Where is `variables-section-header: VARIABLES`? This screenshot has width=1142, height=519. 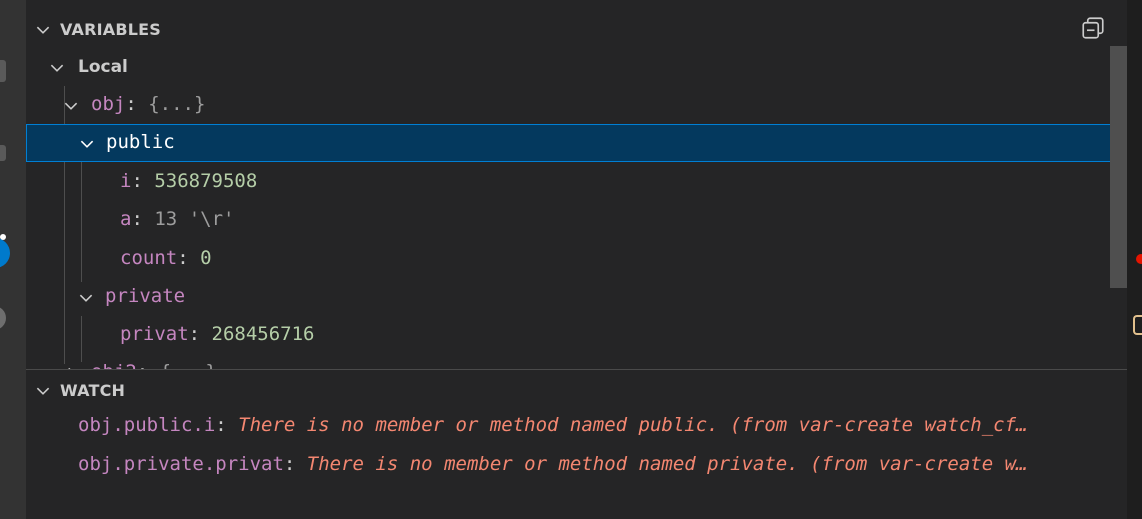 variables-section-header: VARIABLES is located at coordinates (576, 29).